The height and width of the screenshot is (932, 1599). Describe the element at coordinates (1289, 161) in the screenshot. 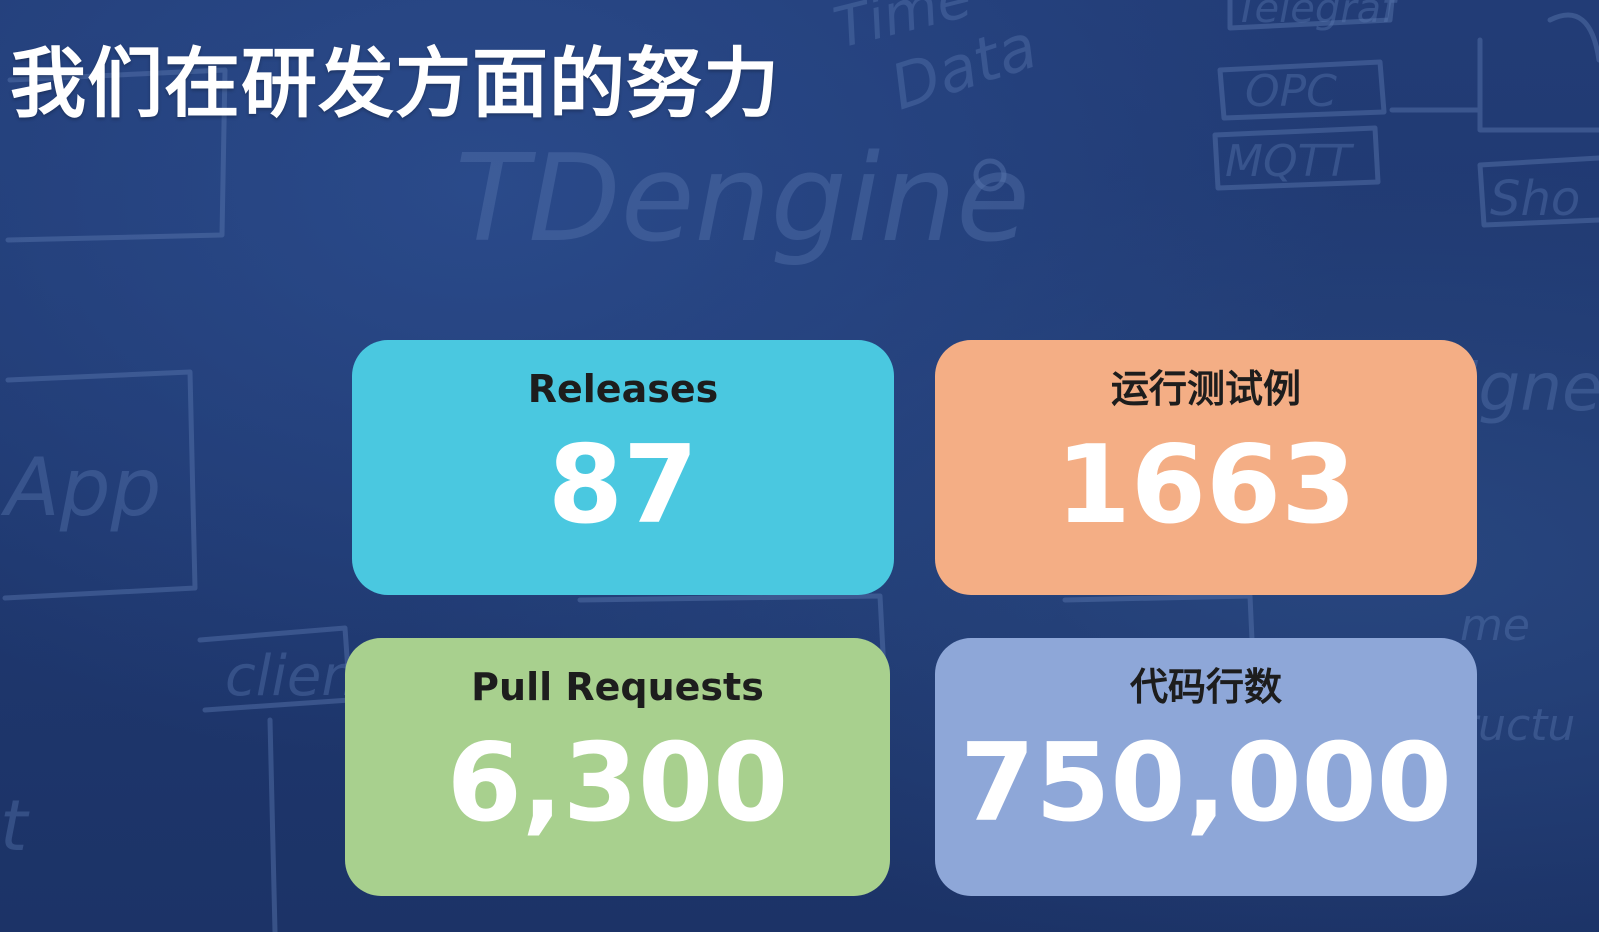

I see `sketch-text-mqtt: MQTT` at that location.